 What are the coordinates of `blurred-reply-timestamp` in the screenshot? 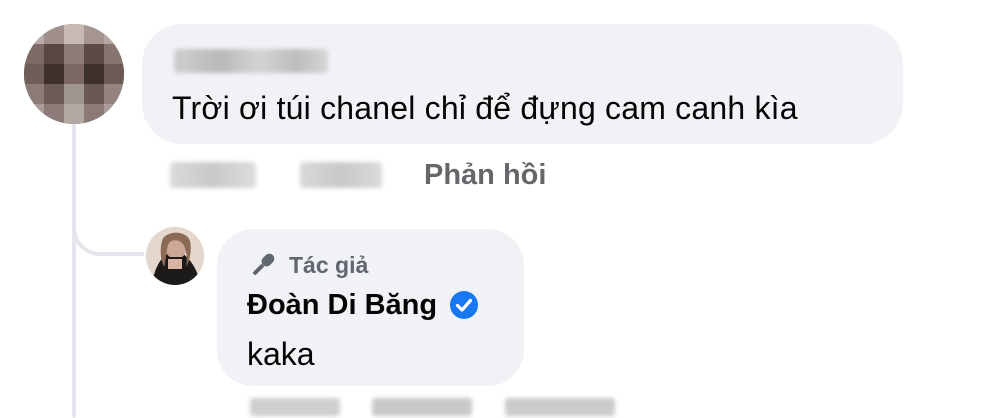 It's located at (295, 407).